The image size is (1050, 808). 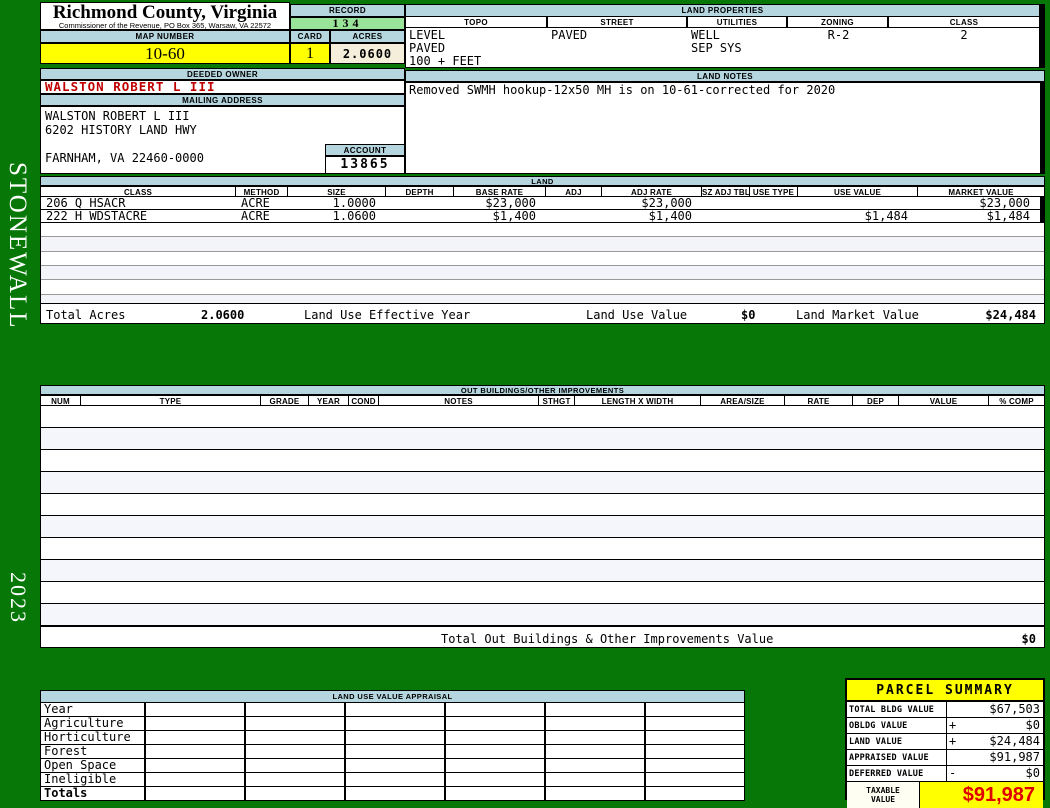 What do you see at coordinates (459, 400) in the screenshot?
I see `col-notes: NOTES` at bounding box center [459, 400].